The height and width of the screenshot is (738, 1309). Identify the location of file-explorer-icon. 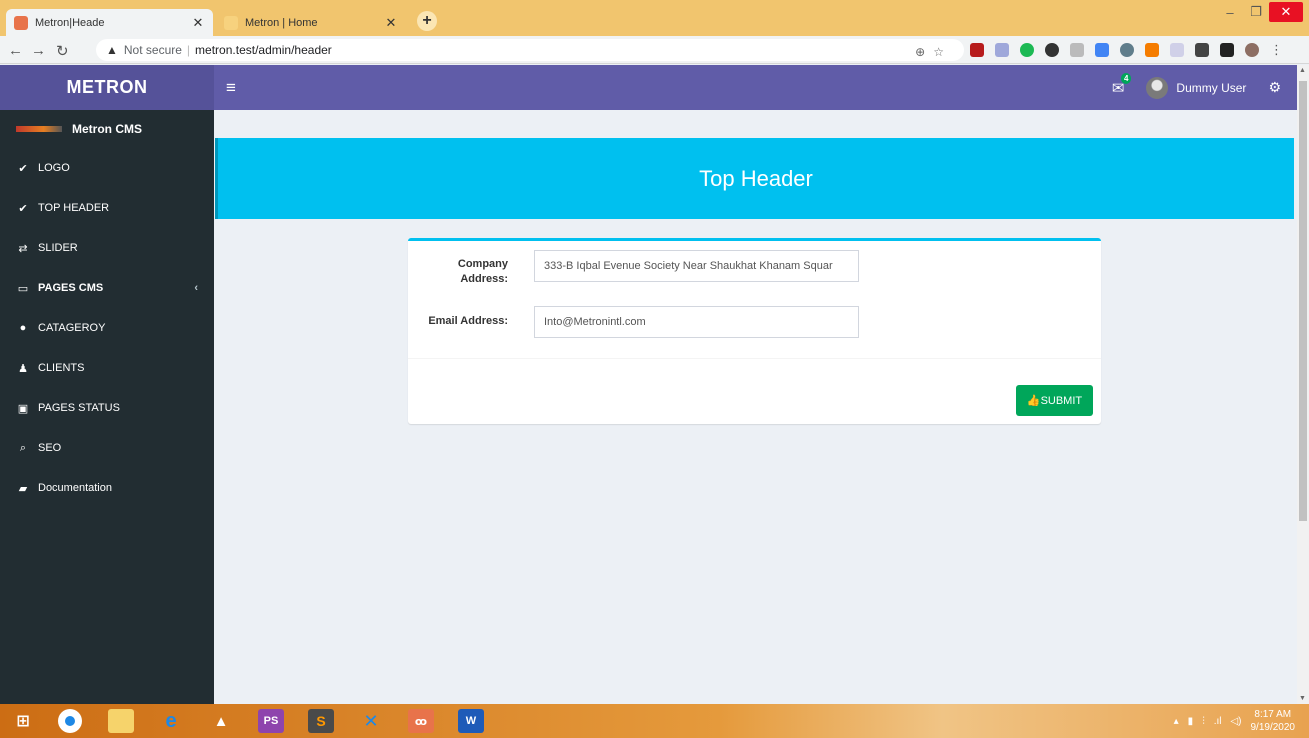
(121, 721).